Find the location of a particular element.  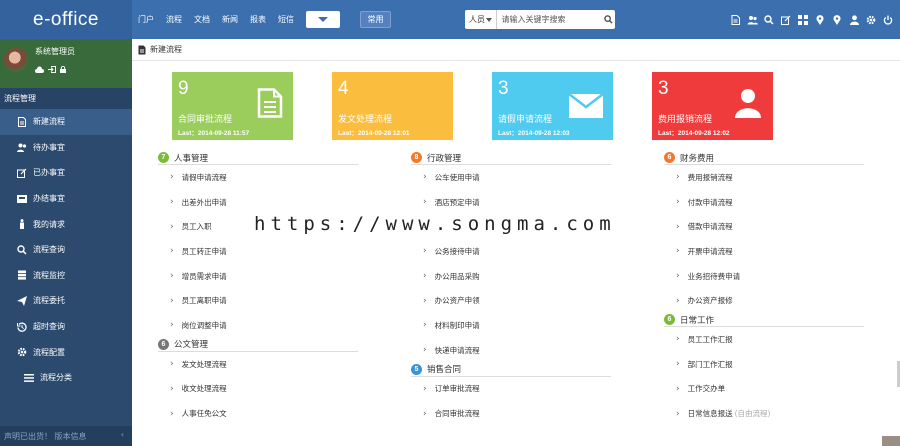

nav-portal: 门户 is located at coordinates (146, 19).